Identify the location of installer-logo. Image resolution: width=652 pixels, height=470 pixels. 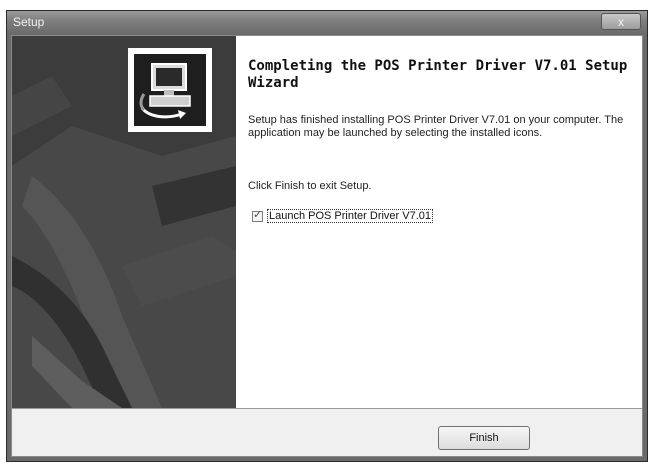
(170, 90).